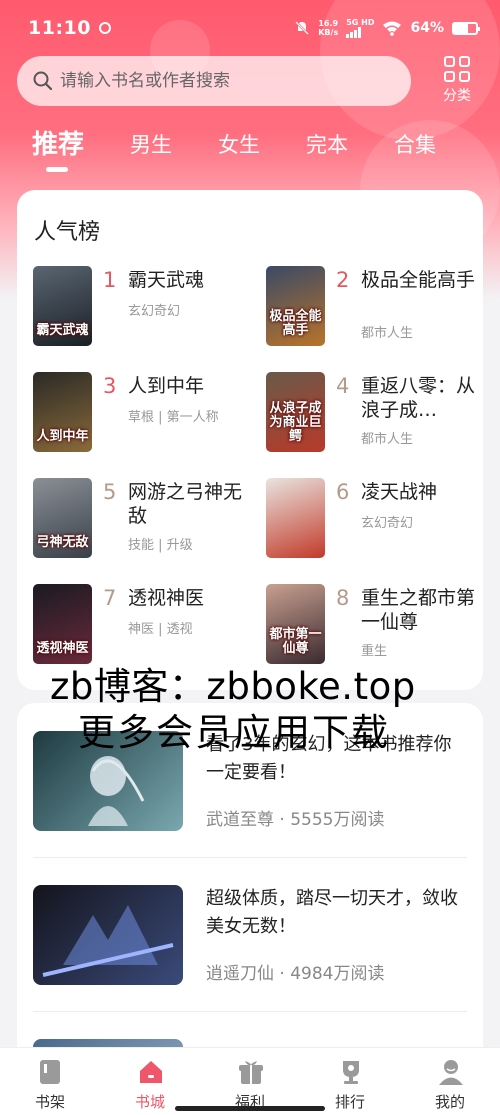 The height and width of the screenshot is (1115, 500). I want to click on tab-recommend: 推荐, so click(58, 150).